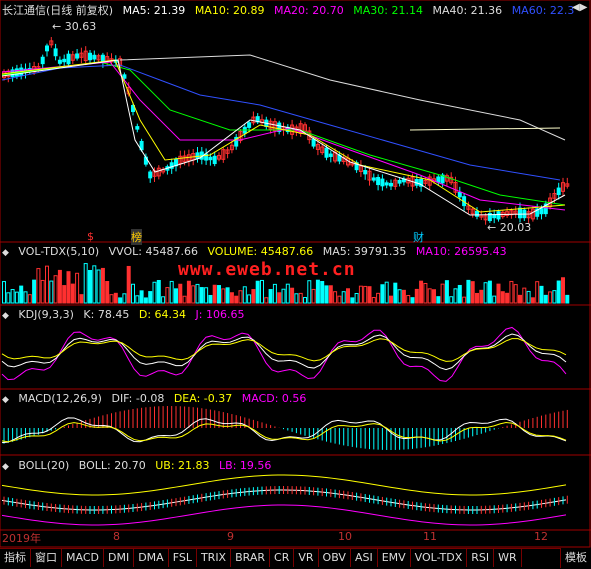 The height and width of the screenshot is (569, 591). What do you see at coordinates (251, 558) in the screenshot?
I see `tab-brar: BRAR` at bounding box center [251, 558].